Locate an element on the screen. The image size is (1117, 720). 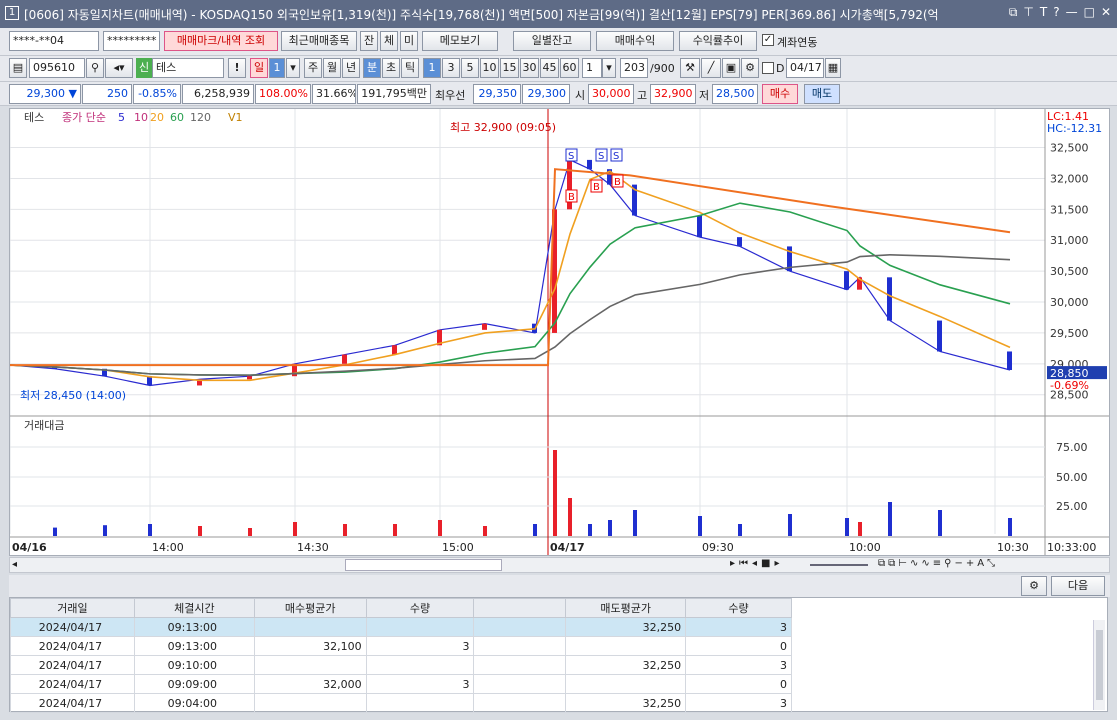
table-row: 2024/04/17 09:09:00 32,000 3 0 is located at coordinates (401, 684).